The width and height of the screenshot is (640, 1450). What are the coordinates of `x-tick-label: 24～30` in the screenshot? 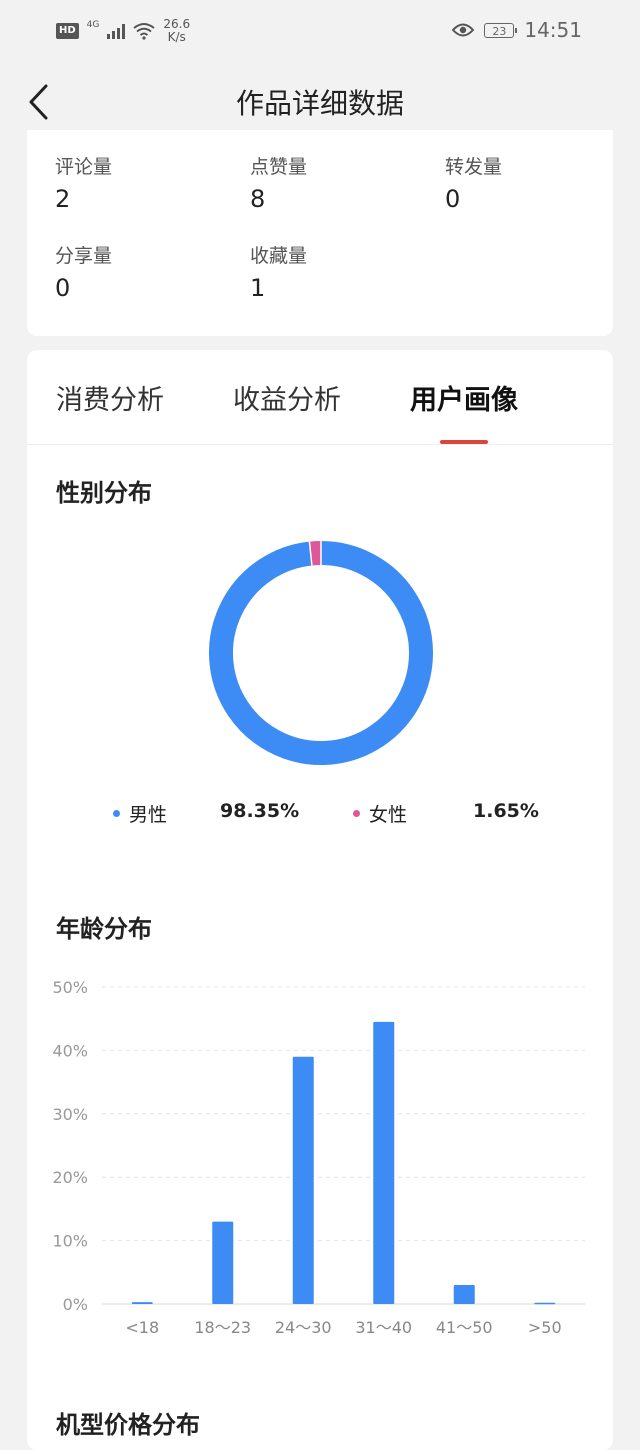 It's located at (303, 1327).